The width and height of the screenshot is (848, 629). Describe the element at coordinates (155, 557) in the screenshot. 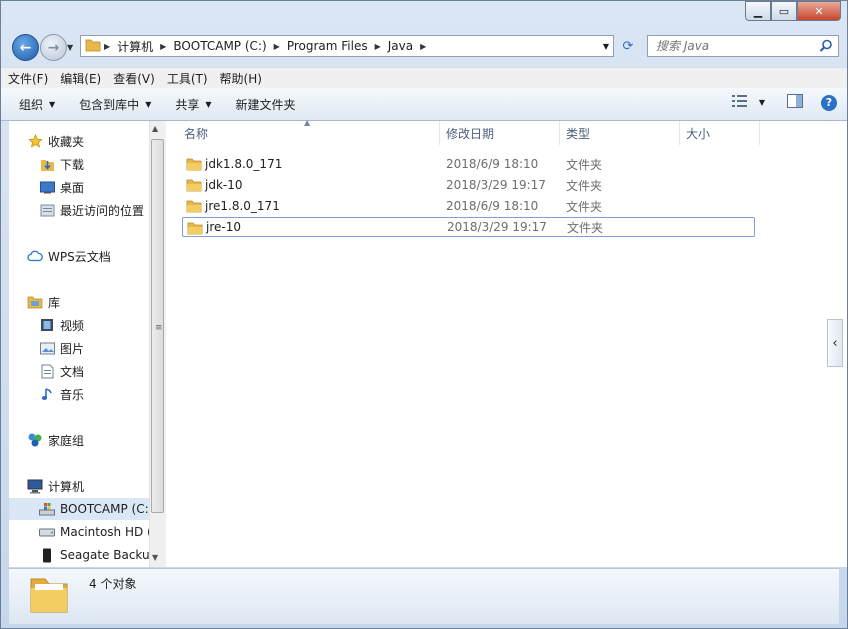

I see `scroll-down-icon: ▼` at that location.